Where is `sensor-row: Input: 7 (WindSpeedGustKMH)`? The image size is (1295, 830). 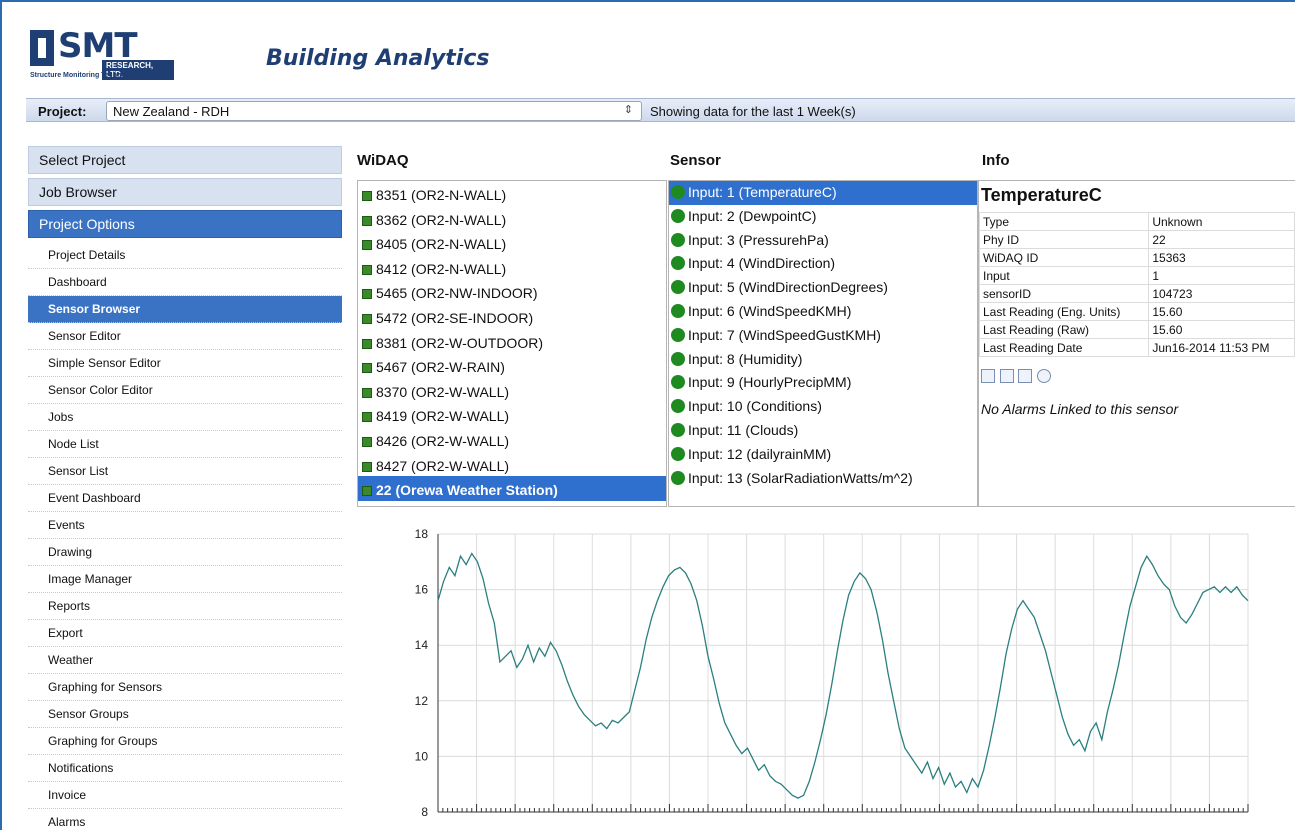
sensor-row: Input: 7 (WindSpeedGustKMH) is located at coordinates (823, 336).